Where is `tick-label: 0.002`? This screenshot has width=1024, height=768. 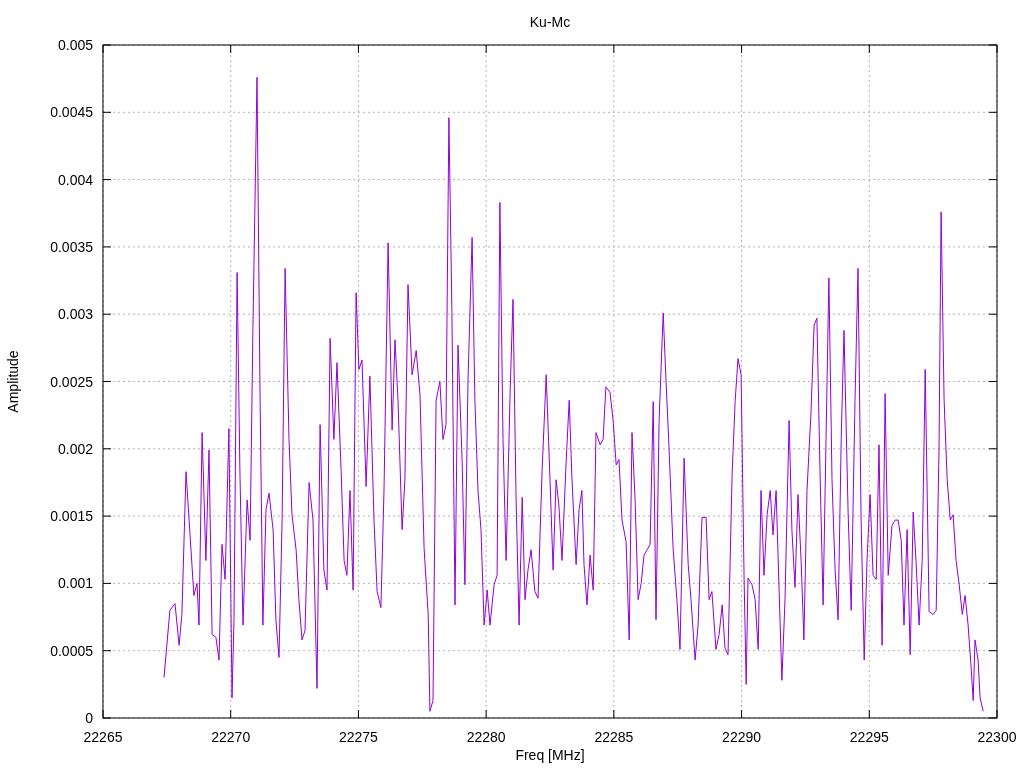 tick-label: 0.002 is located at coordinates (75, 448).